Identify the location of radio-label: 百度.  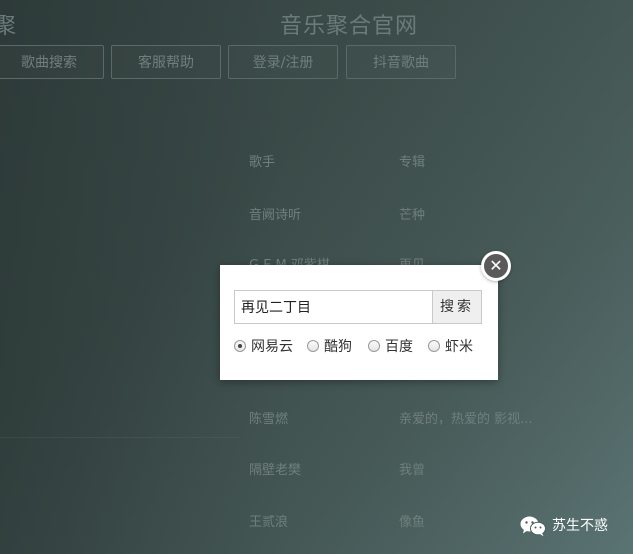
(399, 347).